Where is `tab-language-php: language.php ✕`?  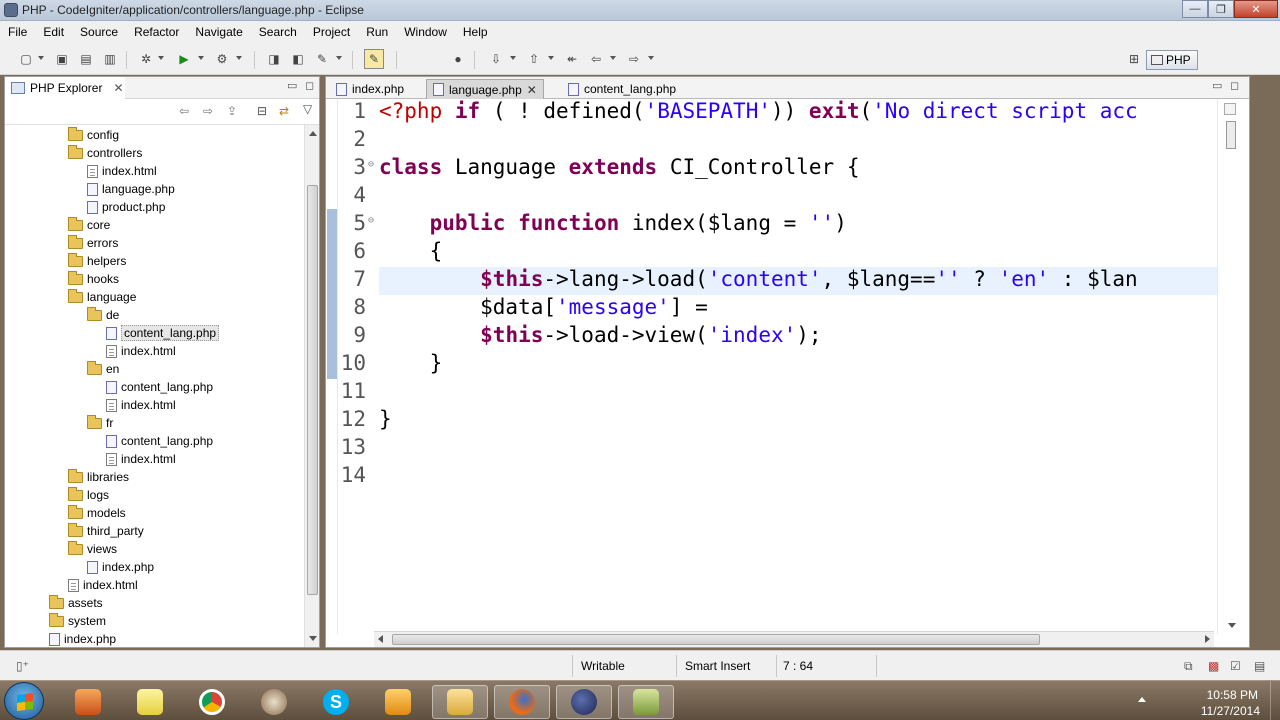 tab-language-php: language.php ✕ is located at coordinates (485, 89).